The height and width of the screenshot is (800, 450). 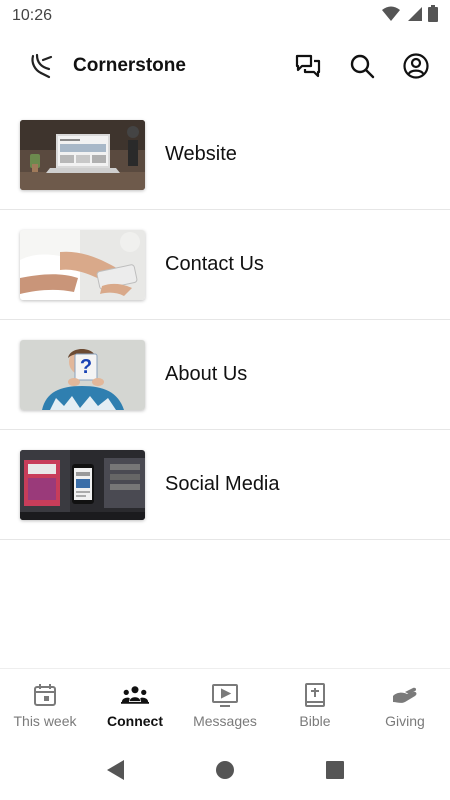 What do you see at coordinates (225, 16) in the screenshot?
I see `status-bar: 10:26` at bounding box center [225, 16].